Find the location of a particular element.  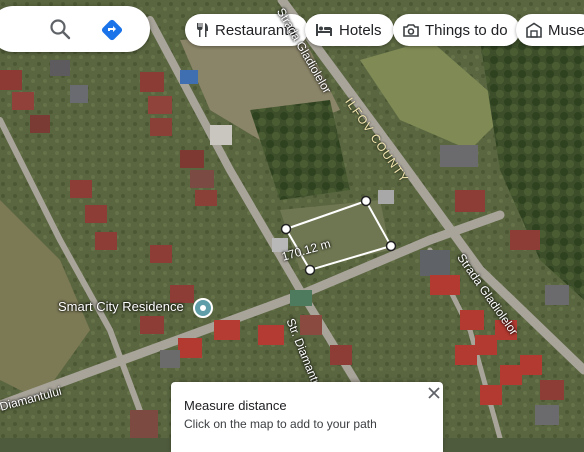

close-icon is located at coordinates (434, 393).